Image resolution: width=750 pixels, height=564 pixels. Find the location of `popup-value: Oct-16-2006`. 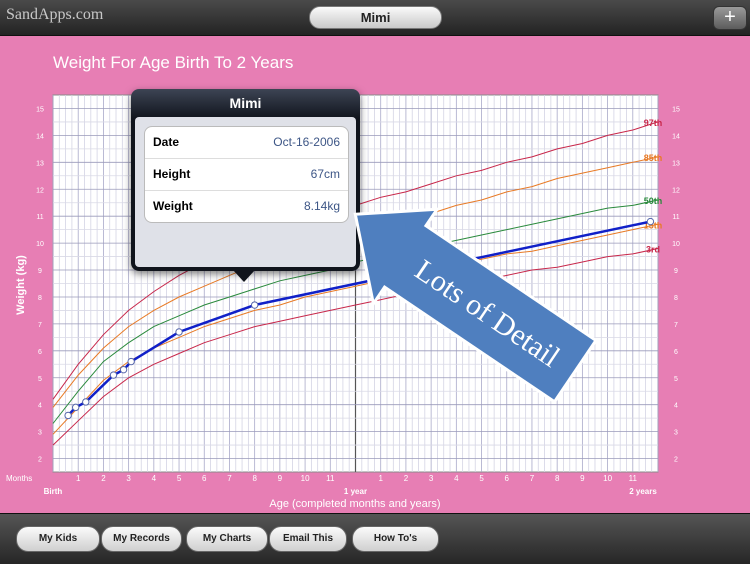

popup-value: Oct-16-2006 is located at coordinates (306, 142).